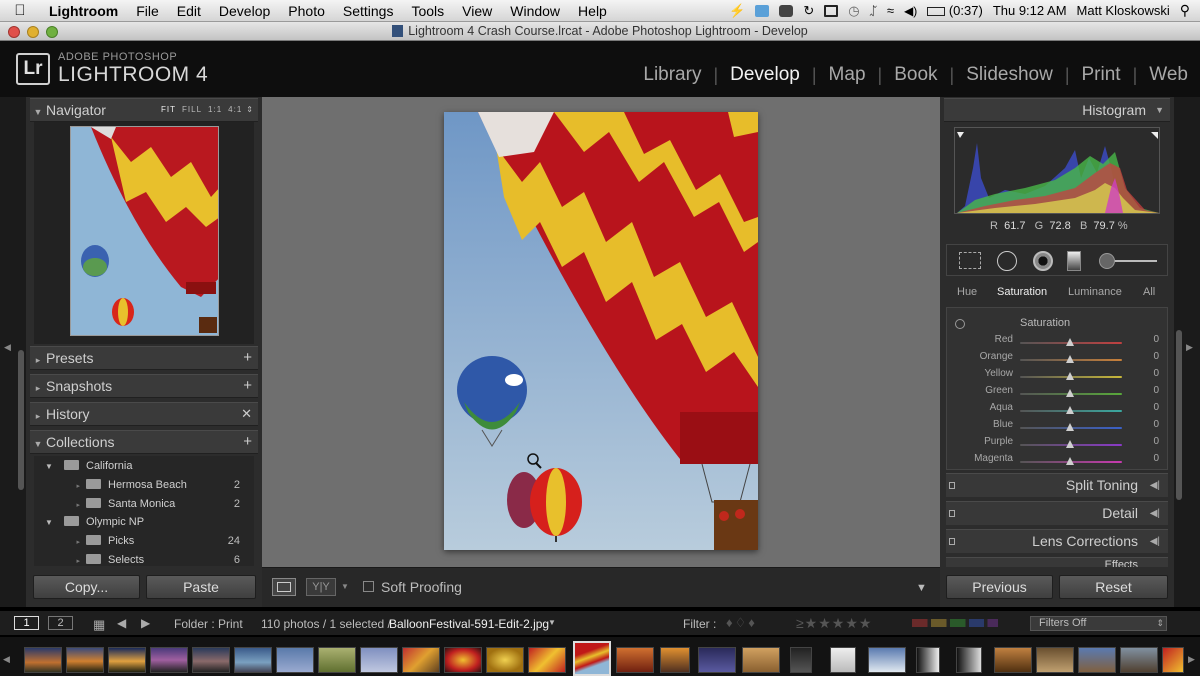 This screenshot has height=676, width=1200. What do you see at coordinates (284, 587) in the screenshot?
I see `loupe-view-icon` at bounding box center [284, 587].